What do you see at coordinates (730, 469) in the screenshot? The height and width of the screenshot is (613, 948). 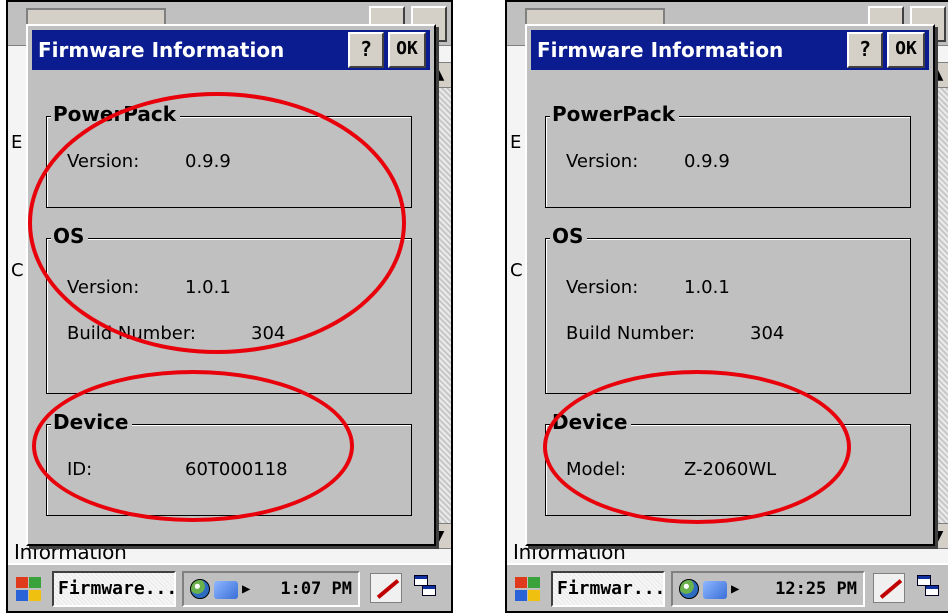 I see `device-model-value: Z-2060WL` at bounding box center [730, 469].